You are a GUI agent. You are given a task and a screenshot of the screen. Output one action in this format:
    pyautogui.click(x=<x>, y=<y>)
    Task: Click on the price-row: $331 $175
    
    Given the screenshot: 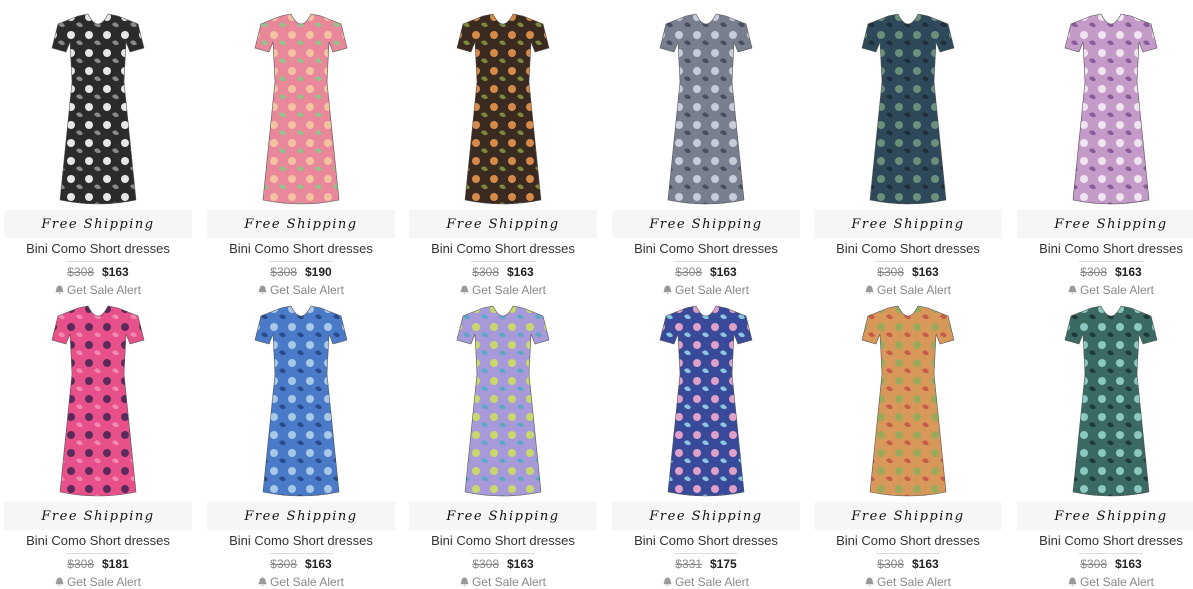 What is the action you would take?
    pyautogui.click(x=706, y=564)
    